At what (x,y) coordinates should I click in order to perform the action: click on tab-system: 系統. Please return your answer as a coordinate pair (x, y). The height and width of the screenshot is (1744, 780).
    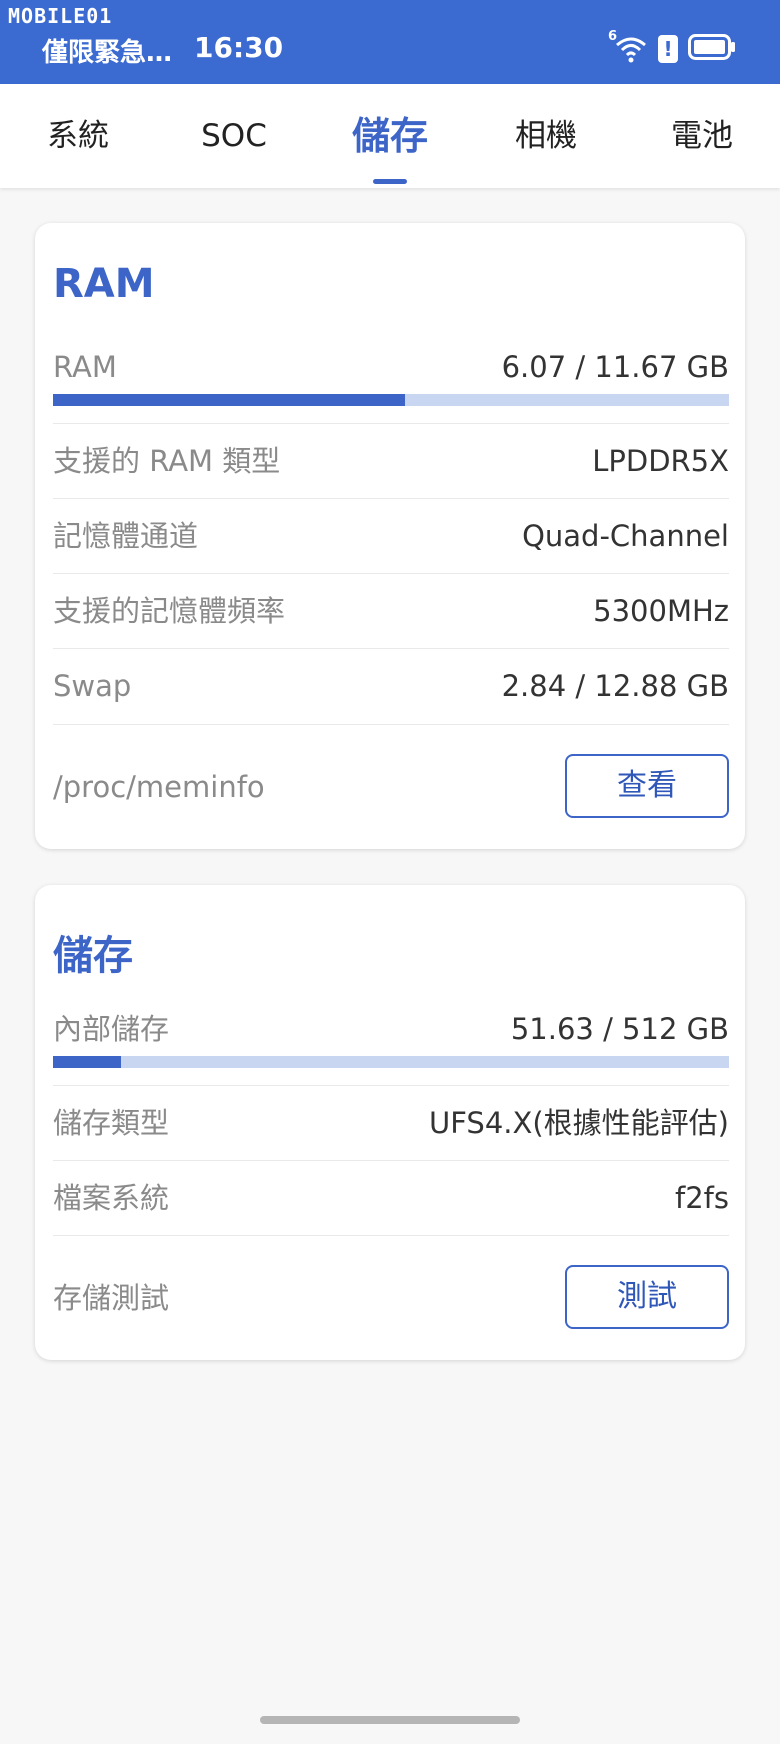
    Looking at the image, I should click on (78, 136).